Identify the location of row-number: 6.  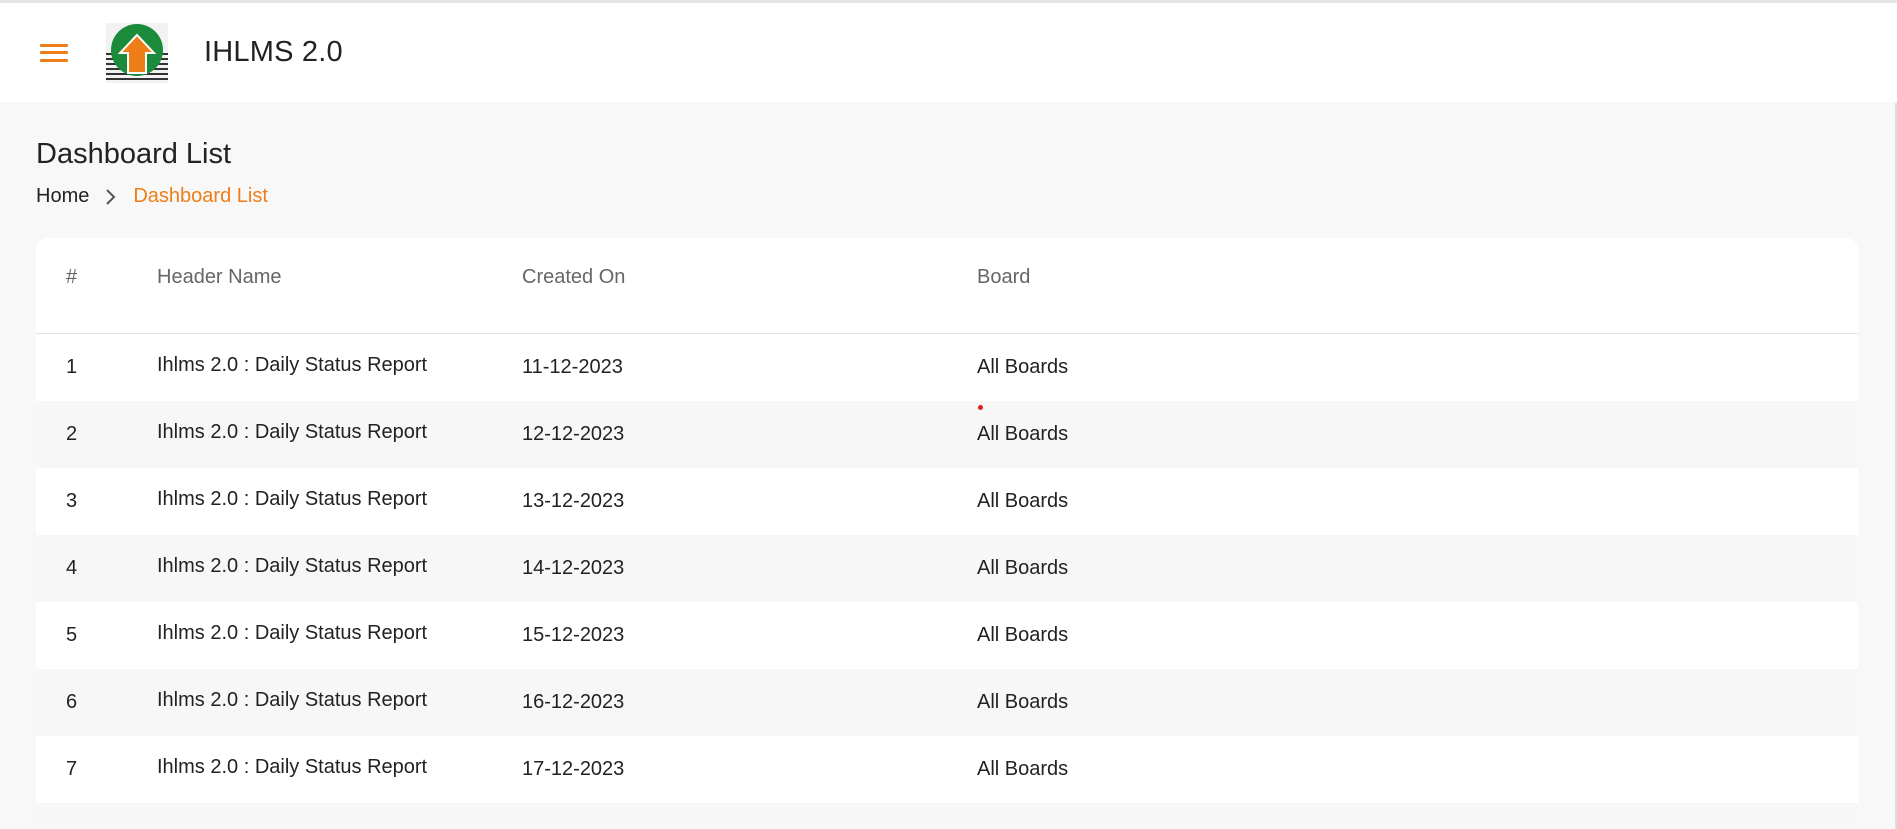
(72, 702).